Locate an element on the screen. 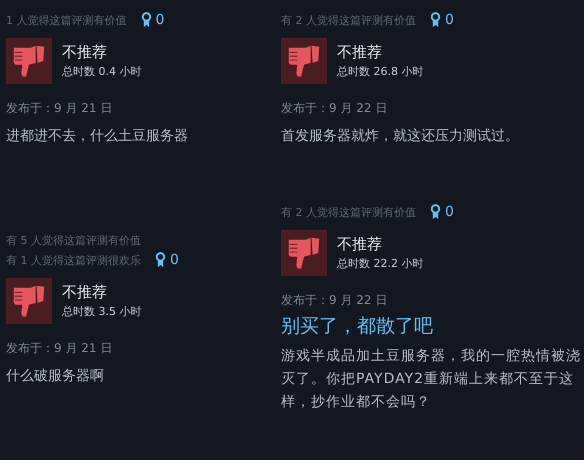  playtime-text: 总时数 0.4 小时 is located at coordinates (102, 71).